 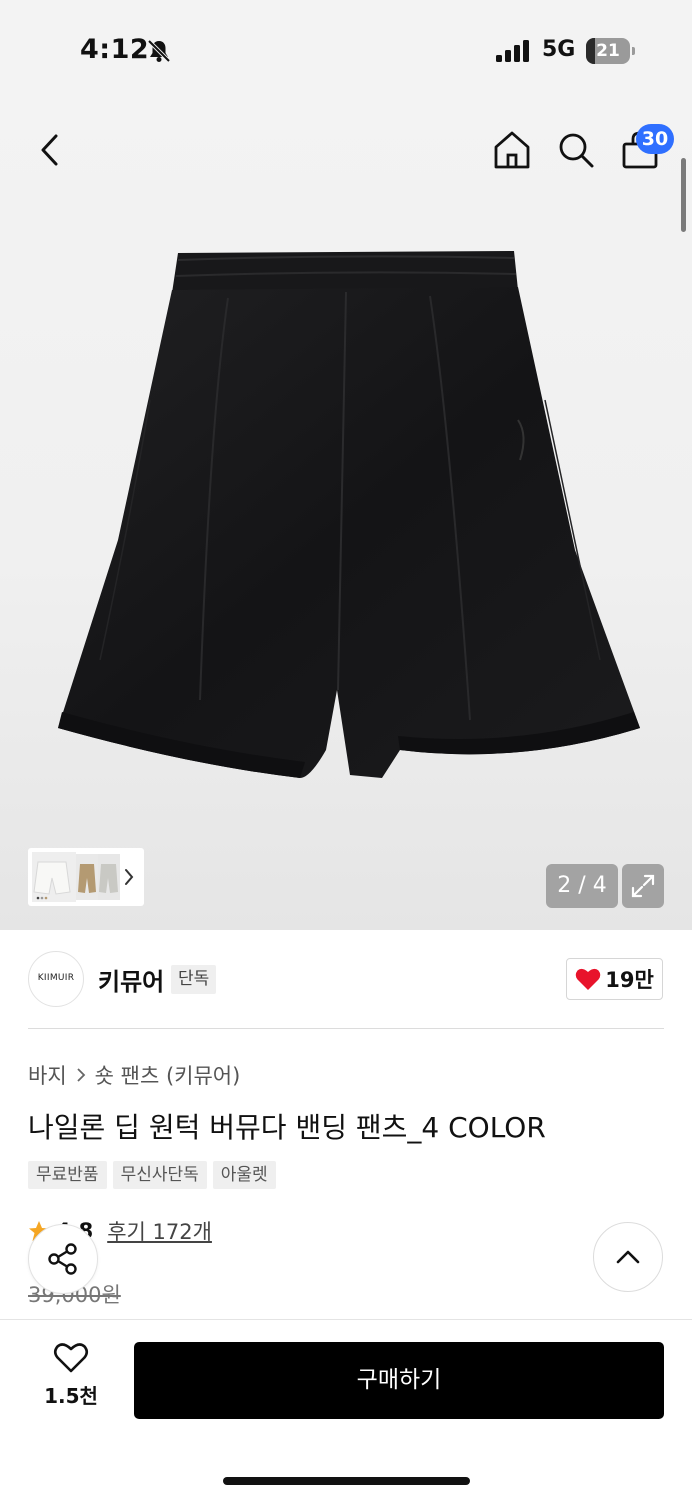 What do you see at coordinates (168, 1075) in the screenshot?
I see `breadcrumb-subcategory: 숏 팬츠 (키뮤어)` at bounding box center [168, 1075].